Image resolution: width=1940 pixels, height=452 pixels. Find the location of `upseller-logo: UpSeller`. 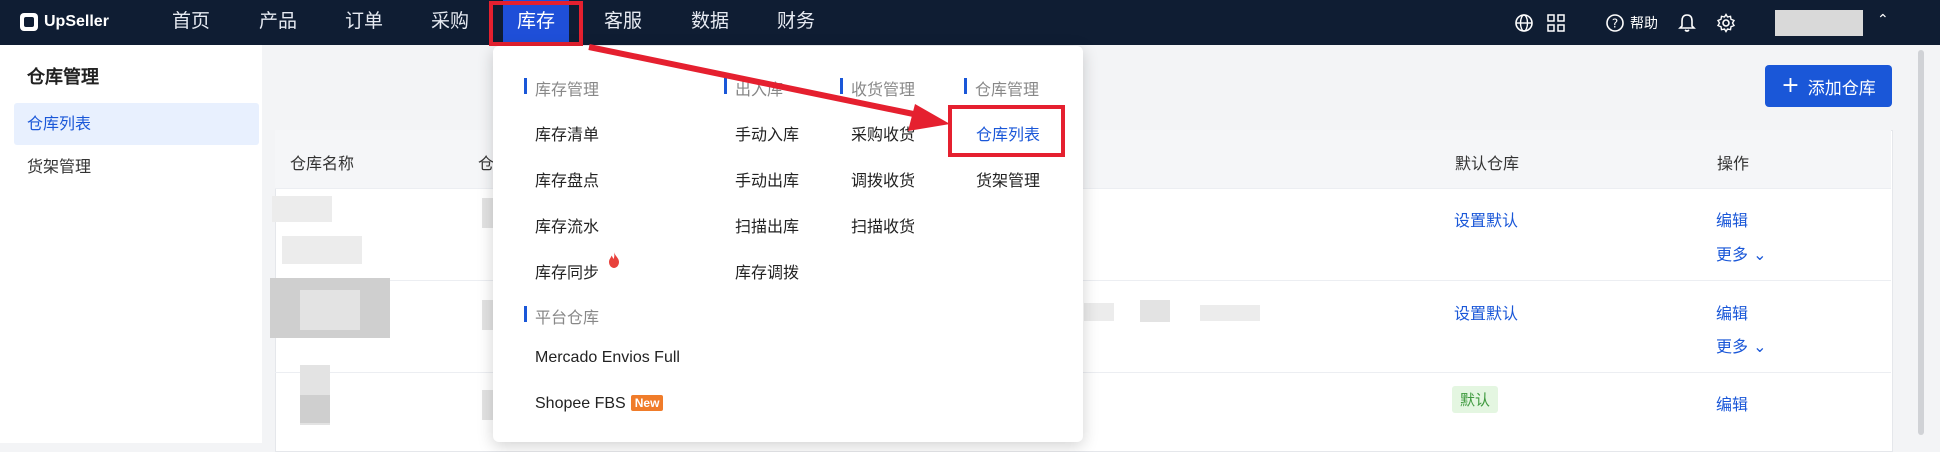

upseller-logo: UpSeller is located at coordinates (64, 22).